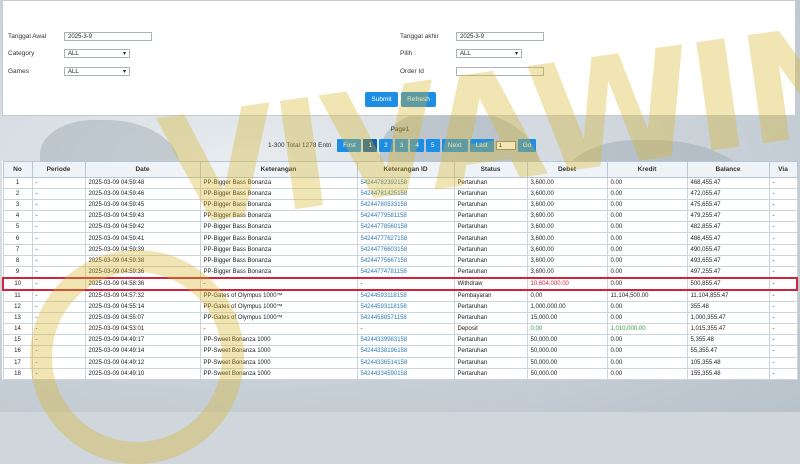 The image size is (800, 464). I want to click on page-button-5: 5, so click(432, 145).